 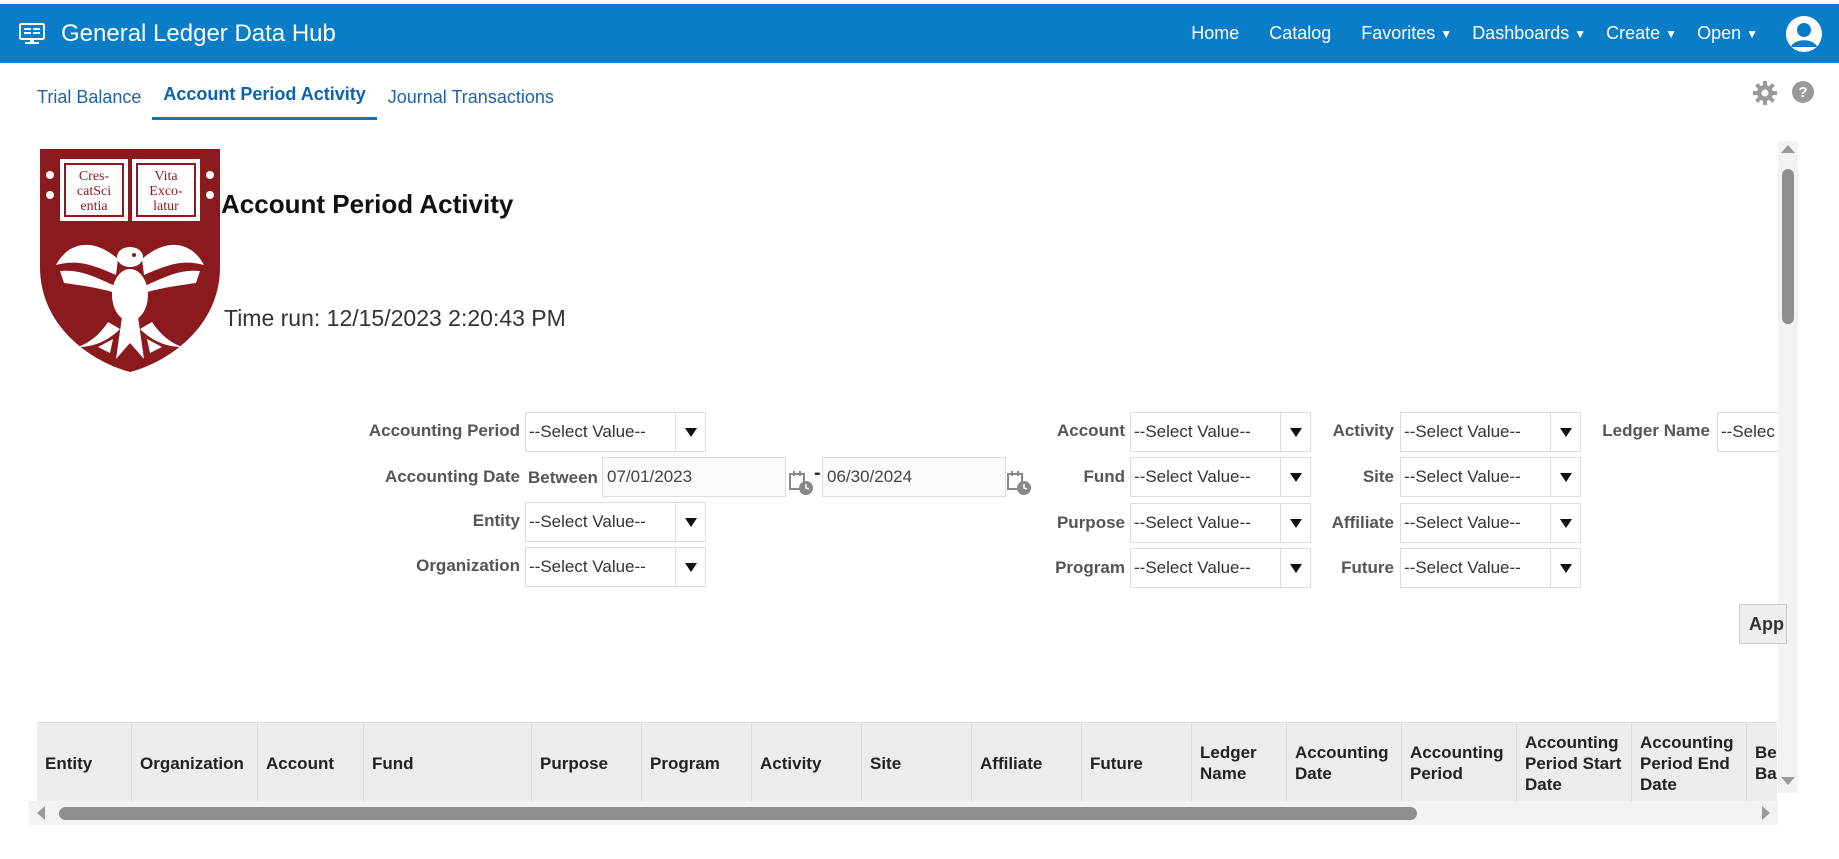 I want to click on account-select: --Select Value--, so click(x=1220, y=432).